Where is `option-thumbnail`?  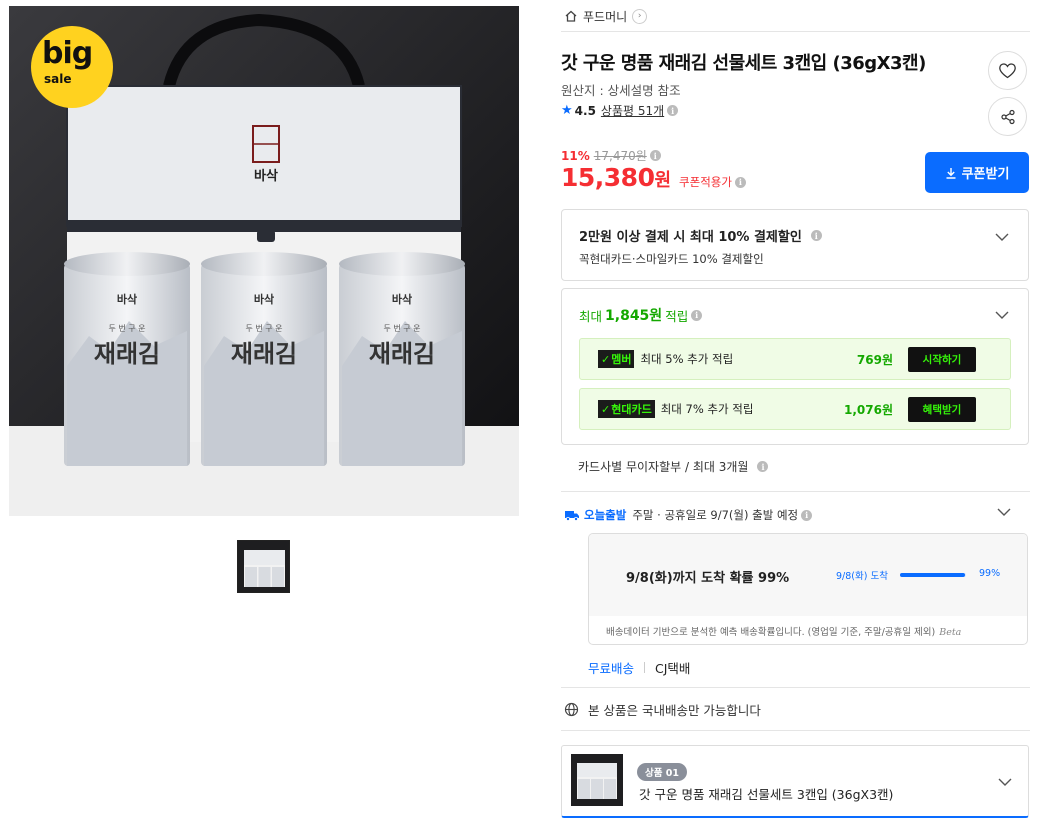
option-thumbnail is located at coordinates (597, 780).